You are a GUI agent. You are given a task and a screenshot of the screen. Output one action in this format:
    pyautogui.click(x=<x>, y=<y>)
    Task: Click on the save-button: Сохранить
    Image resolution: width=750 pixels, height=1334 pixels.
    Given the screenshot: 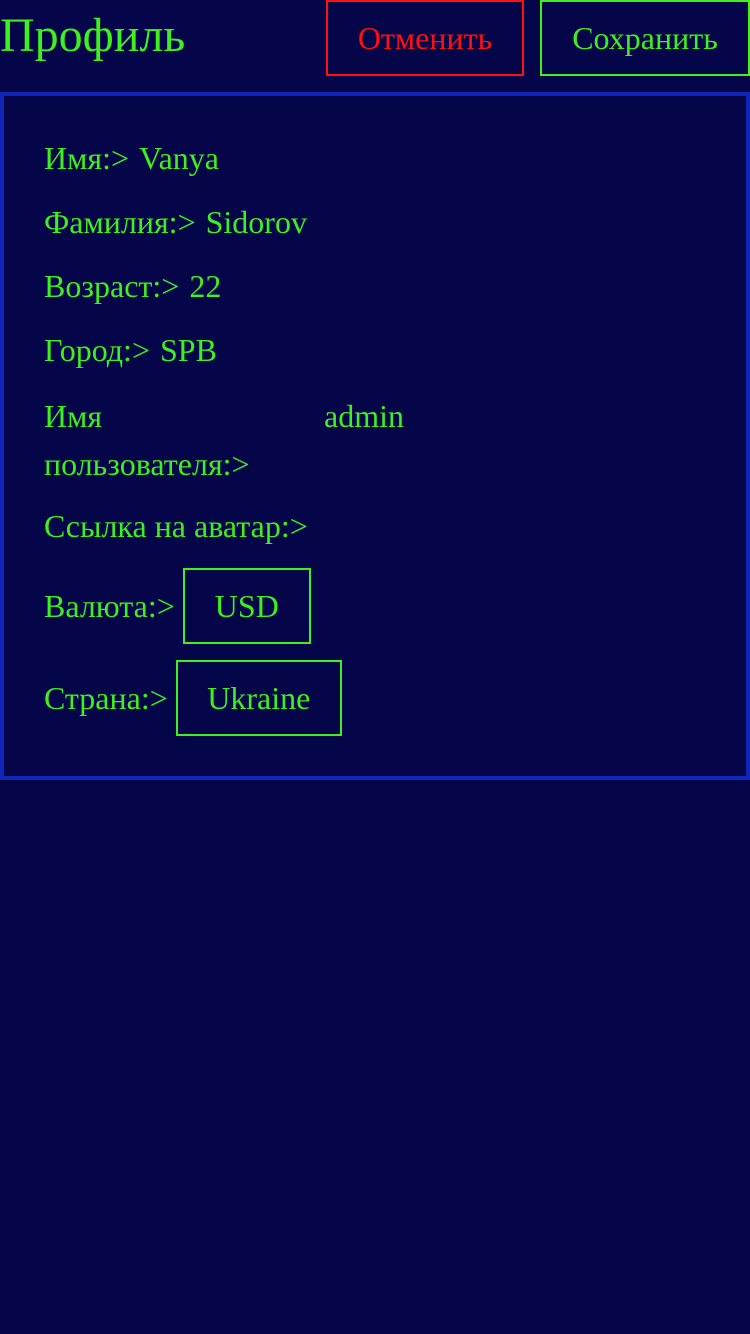 What is the action you would take?
    pyautogui.click(x=645, y=38)
    